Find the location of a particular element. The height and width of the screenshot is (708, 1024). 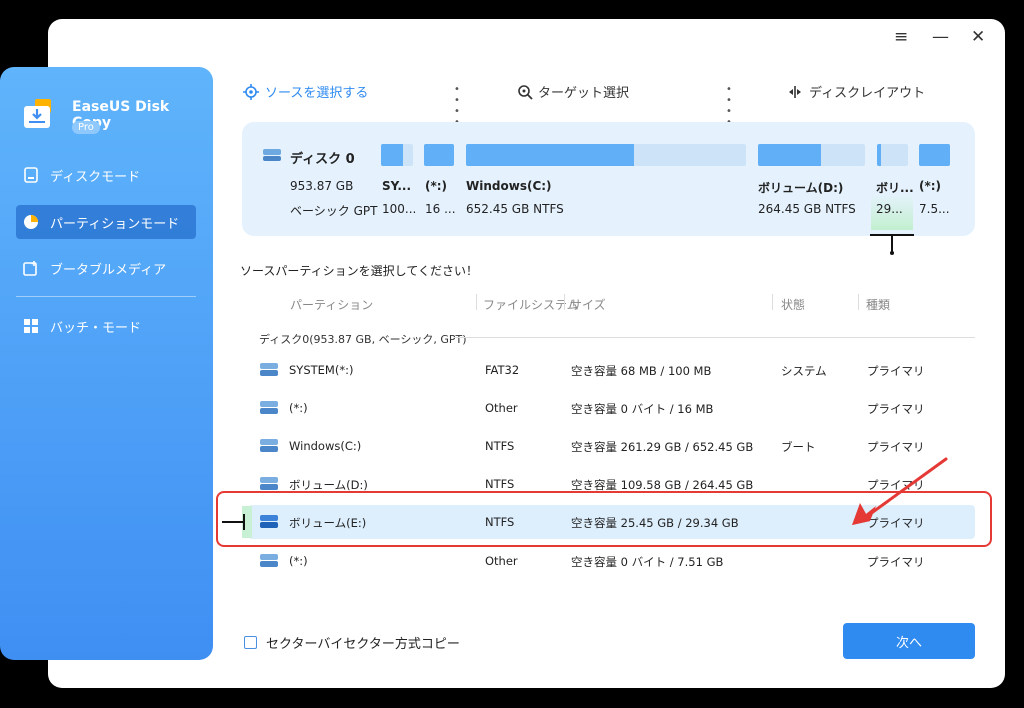

pie-chart-icon is located at coordinates (31, 222).